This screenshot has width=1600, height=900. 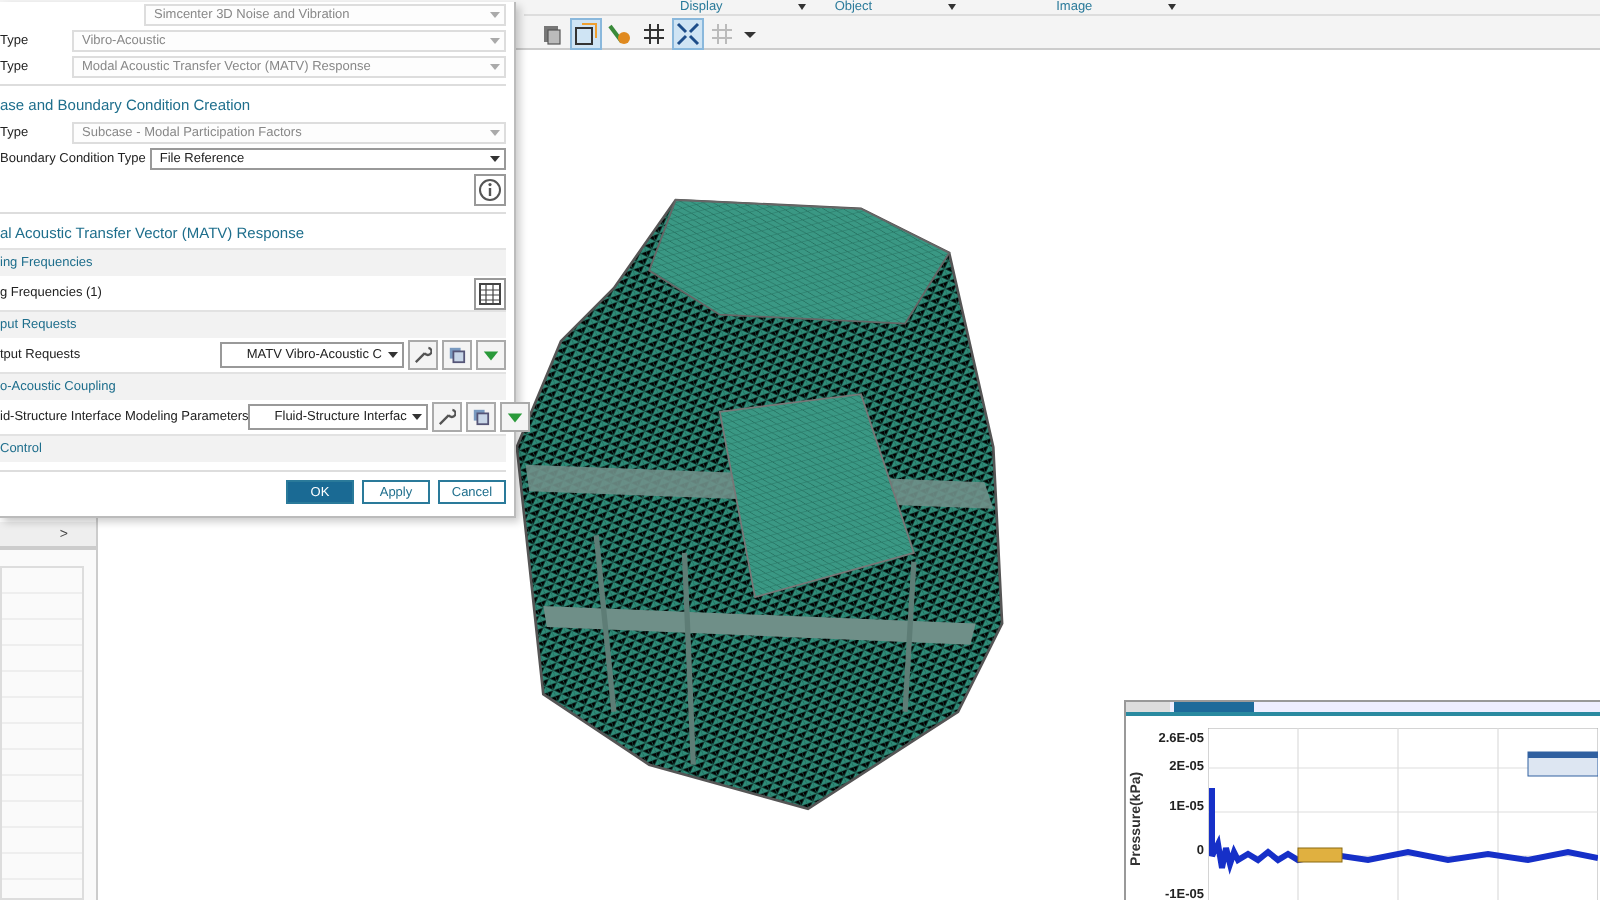 I want to click on table-icon, so click(x=490, y=293).